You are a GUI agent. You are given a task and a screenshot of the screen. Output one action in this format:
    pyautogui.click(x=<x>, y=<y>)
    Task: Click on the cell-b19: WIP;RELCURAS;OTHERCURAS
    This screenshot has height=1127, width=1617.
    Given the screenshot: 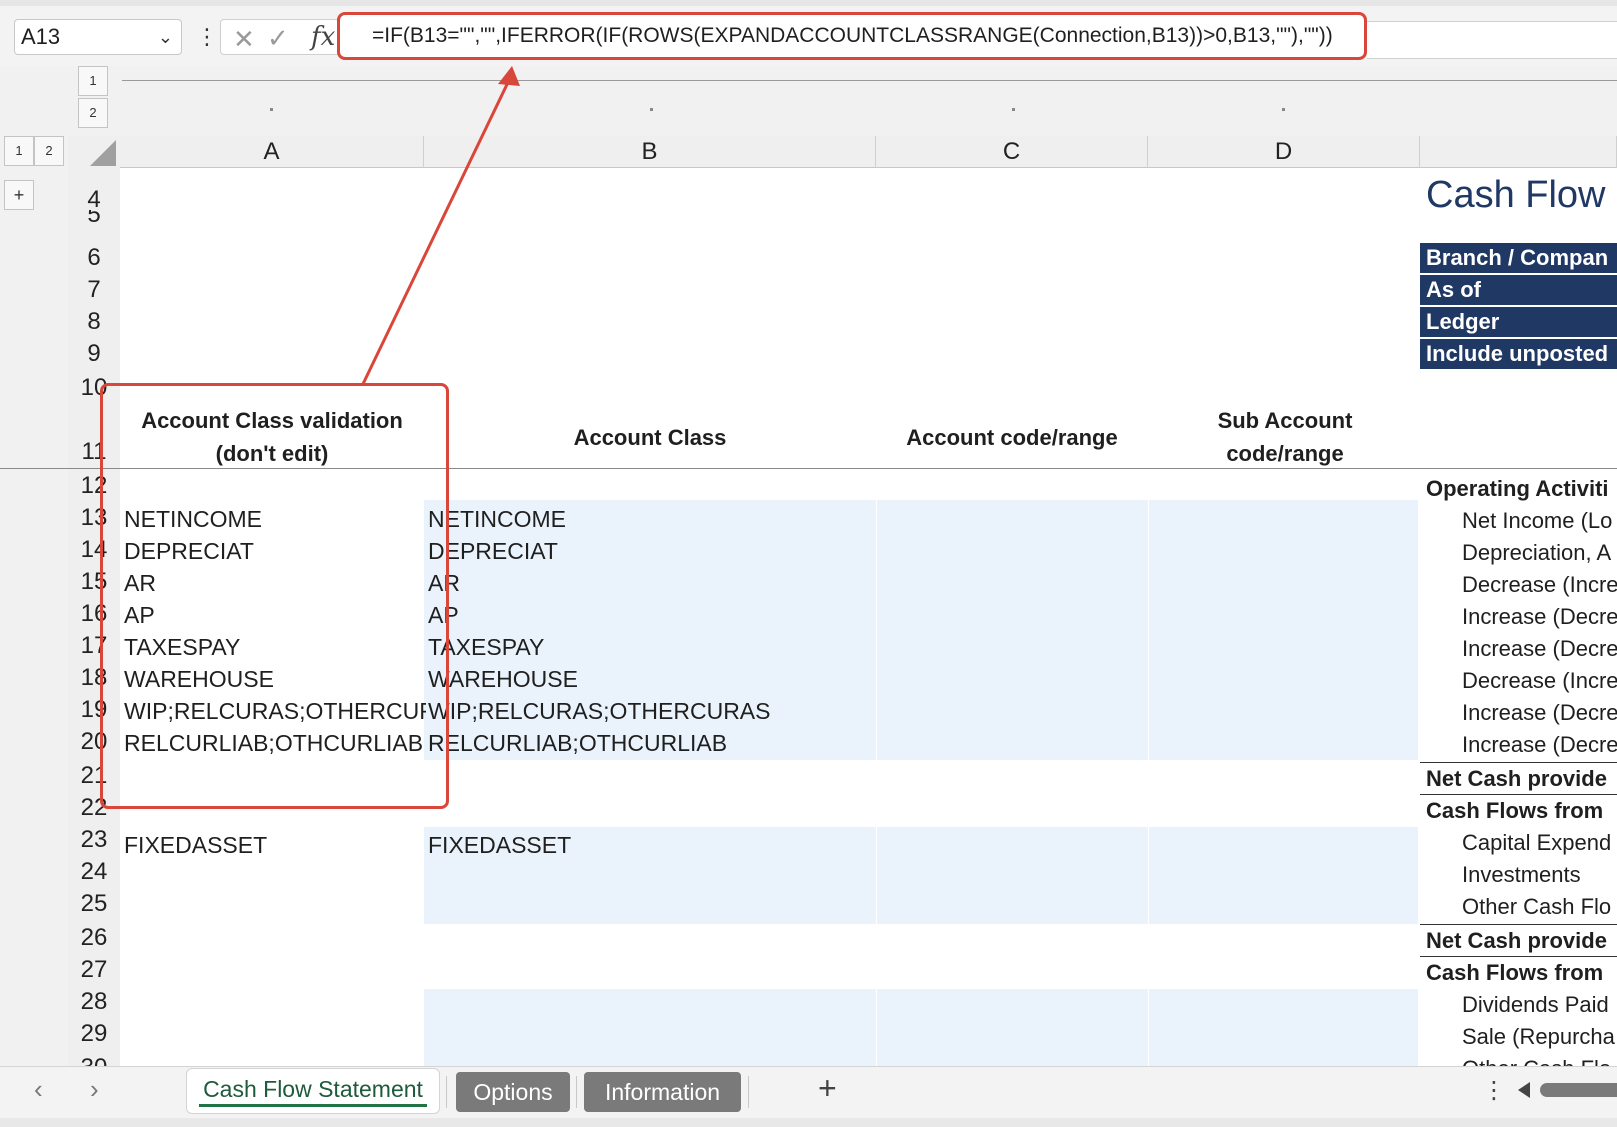 What is the action you would take?
    pyautogui.click(x=599, y=711)
    